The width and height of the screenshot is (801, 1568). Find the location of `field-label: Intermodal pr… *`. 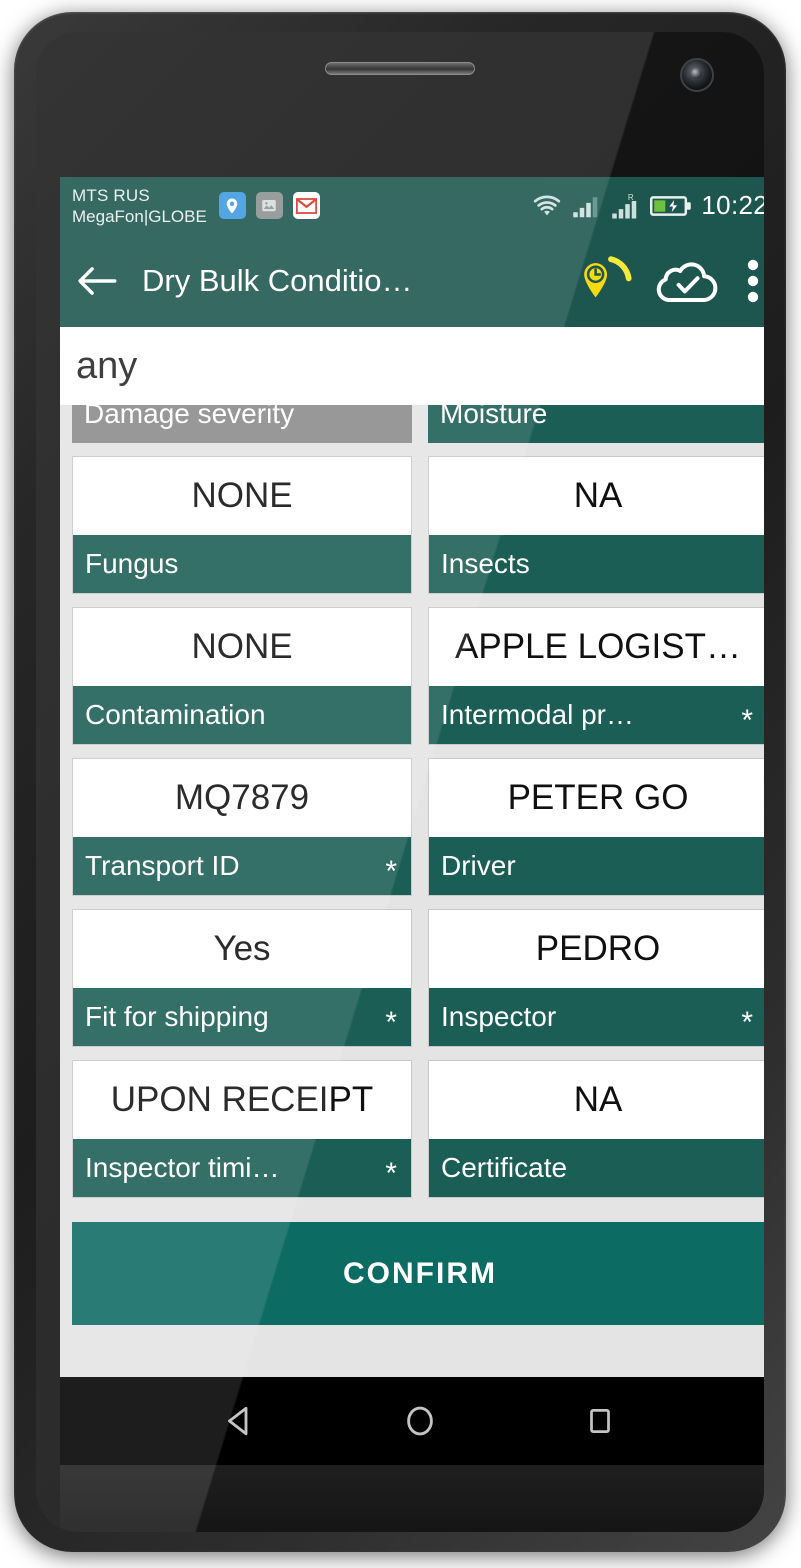

field-label: Intermodal pr… * is located at coordinates (596, 715).